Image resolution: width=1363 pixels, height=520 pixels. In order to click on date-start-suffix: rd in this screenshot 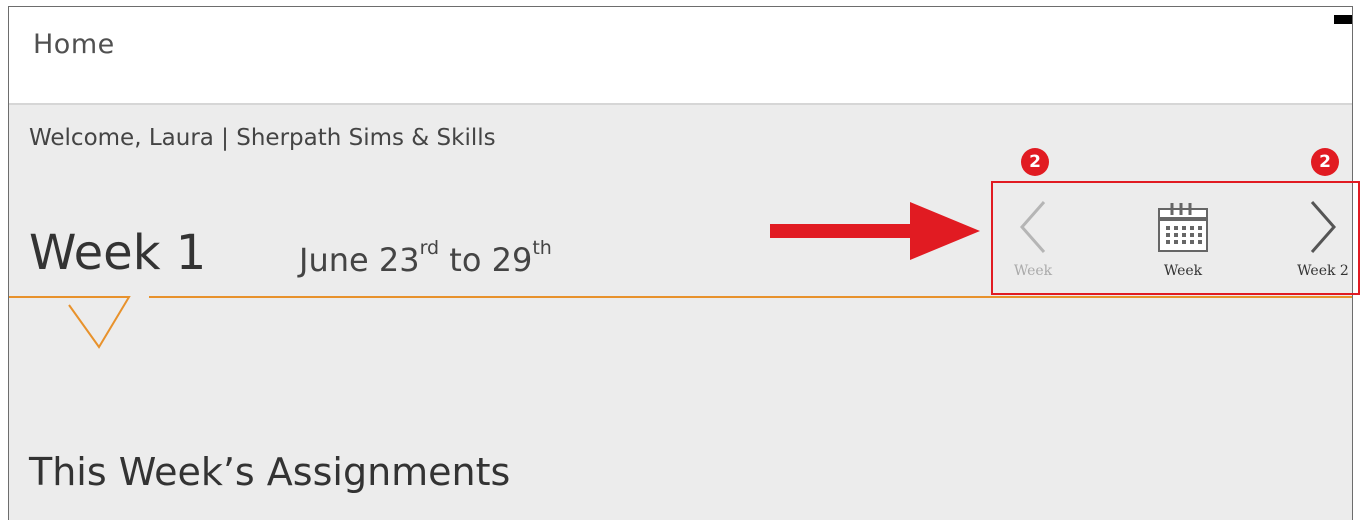, I will do `click(429, 248)`.